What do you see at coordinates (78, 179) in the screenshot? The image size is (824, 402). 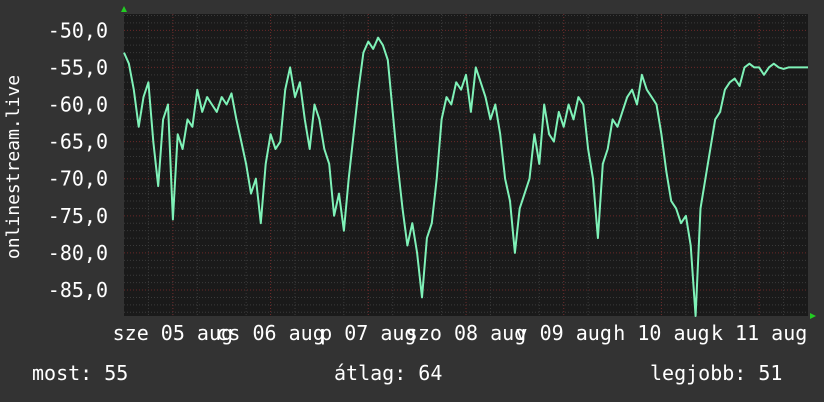 I see `y-tick-label: -70,0` at bounding box center [78, 179].